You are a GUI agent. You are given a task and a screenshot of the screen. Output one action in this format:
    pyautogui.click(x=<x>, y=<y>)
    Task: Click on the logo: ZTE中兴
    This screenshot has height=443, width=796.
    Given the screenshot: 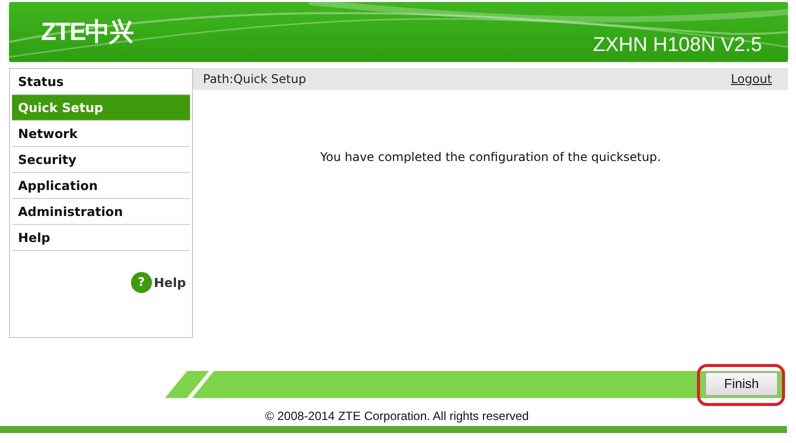 What is the action you would take?
    pyautogui.click(x=87, y=32)
    